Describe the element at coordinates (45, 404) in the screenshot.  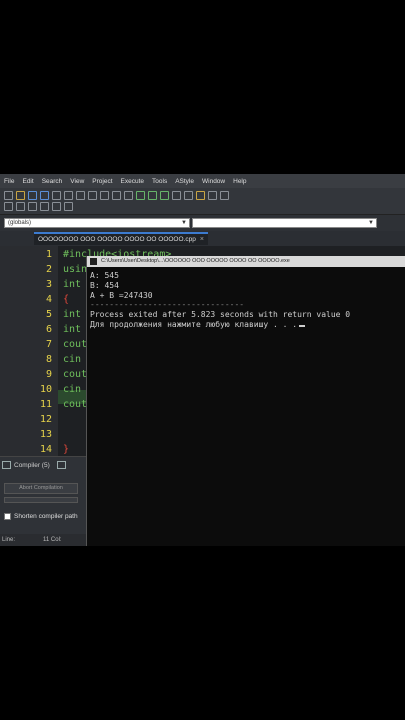
I see `line-number: 11` at that location.